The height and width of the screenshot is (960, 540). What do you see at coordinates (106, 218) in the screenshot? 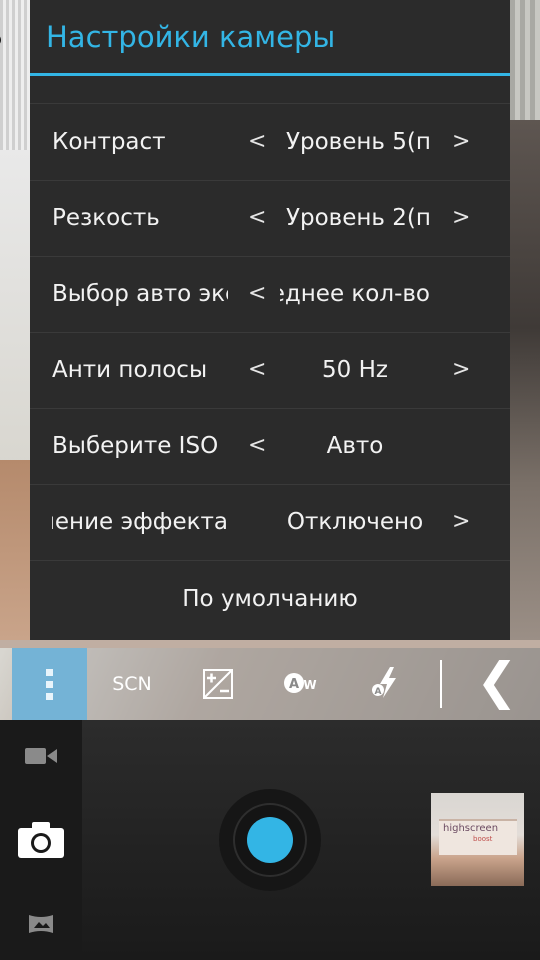
I see `setting-label: Резкость` at bounding box center [106, 218].